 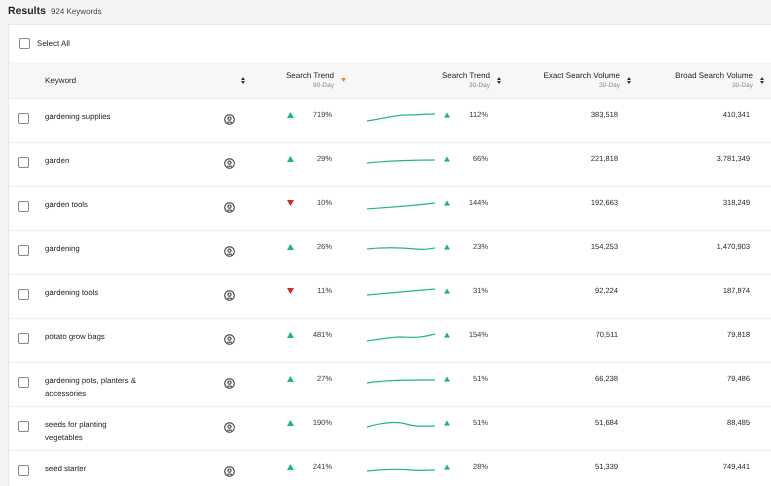 What do you see at coordinates (582, 75) in the screenshot?
I see `column-header: Exact Search Volume` at bounding box center [582, 75].